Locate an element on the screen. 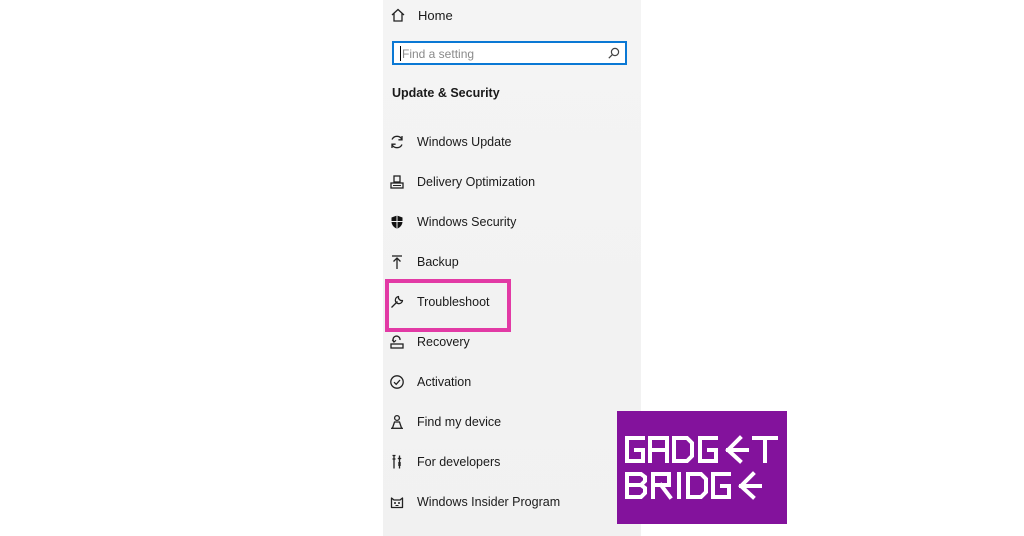 This screenshot has width=1024, height=536. nav-item-for-developers: For developers is located at coordinates (512, 462).